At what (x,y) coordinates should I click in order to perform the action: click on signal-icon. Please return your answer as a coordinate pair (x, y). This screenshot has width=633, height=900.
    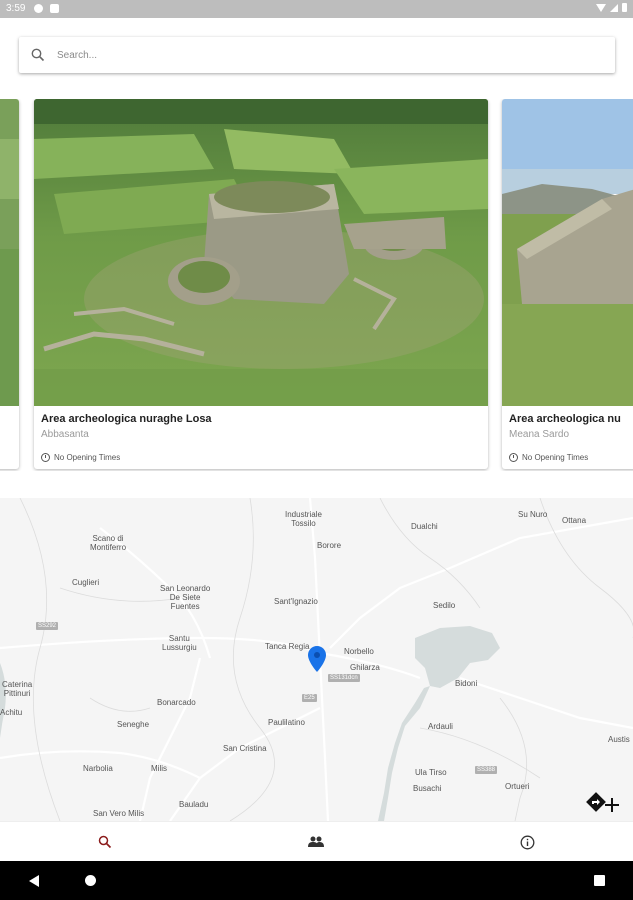
    Looking at the image, I should click on (614, 7).